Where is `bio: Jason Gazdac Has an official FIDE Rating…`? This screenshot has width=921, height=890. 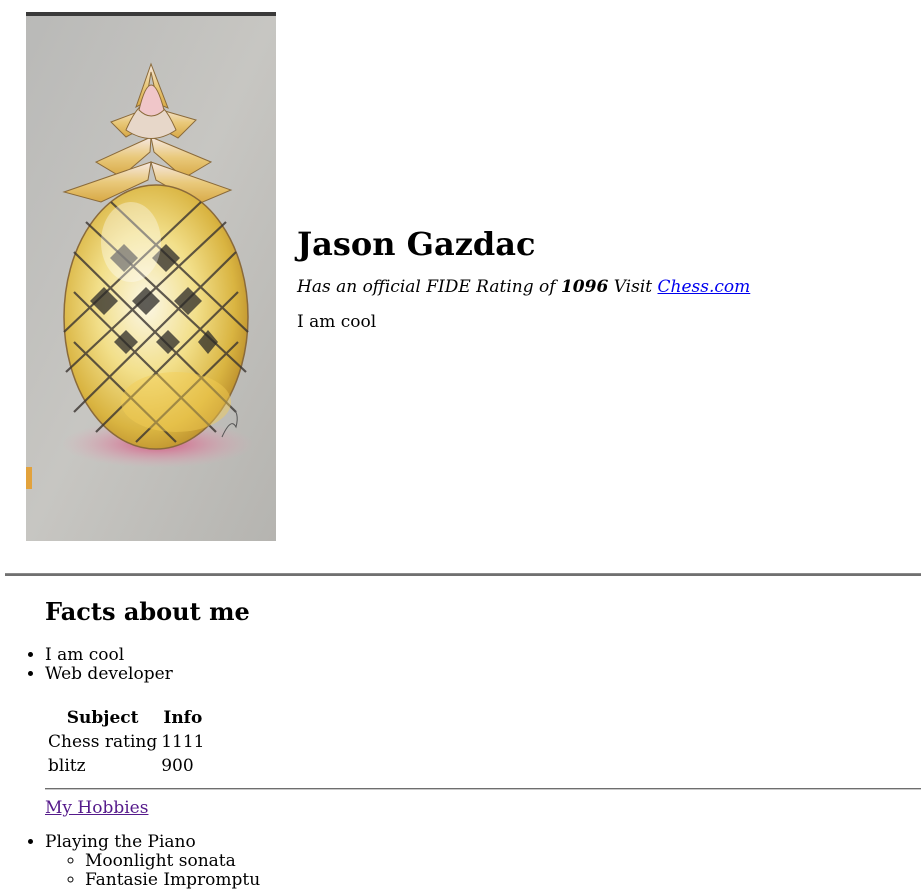
bio: Jason Gazdac Has an official FIDE Rating… is located at coordinates (607, 278).